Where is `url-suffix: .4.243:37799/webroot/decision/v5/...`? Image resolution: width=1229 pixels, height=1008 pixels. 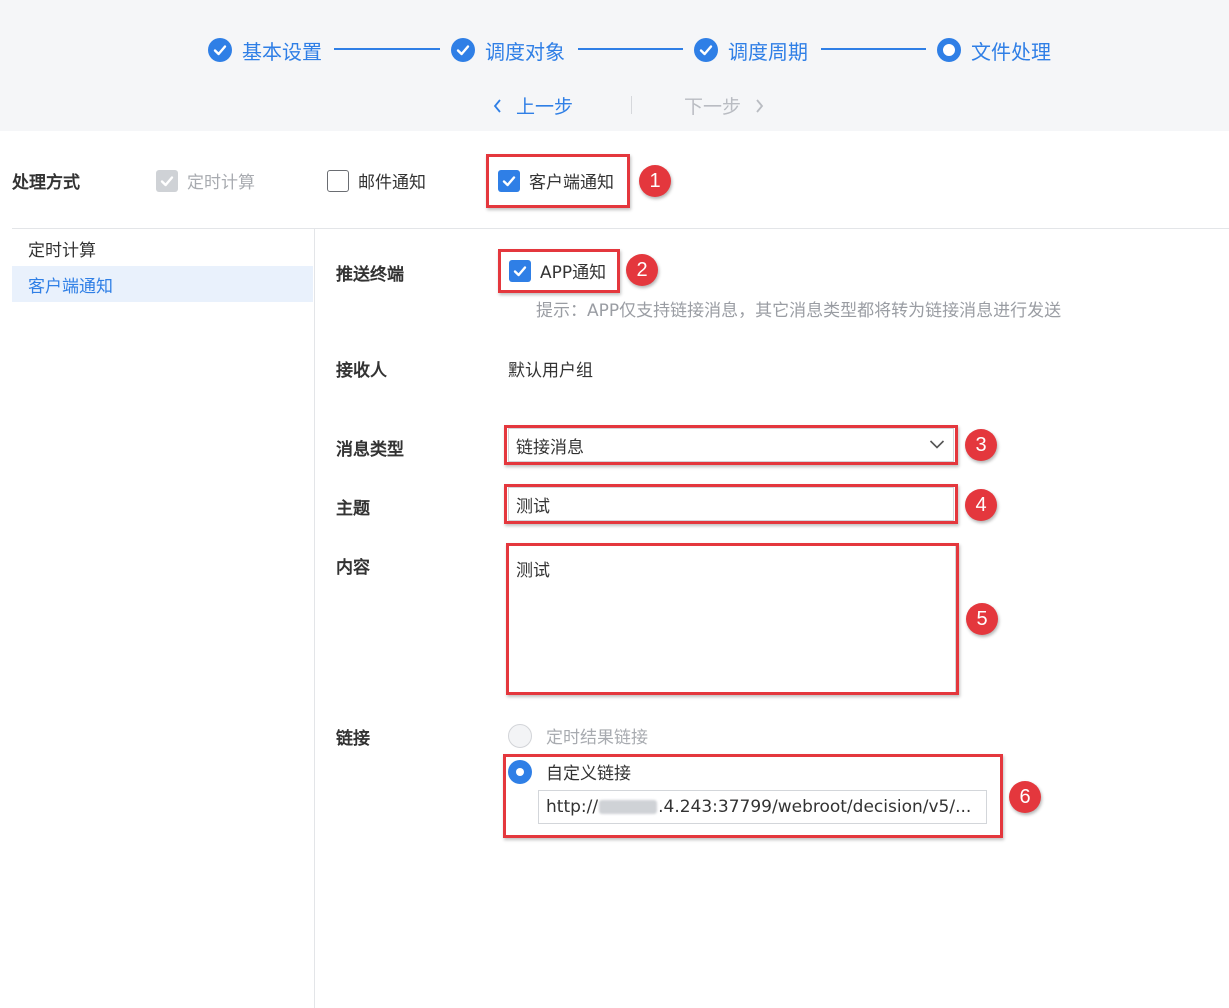
url-suffix: .4.243:37799/webroot/decision/v5/... is located at coordinates (815, 807).